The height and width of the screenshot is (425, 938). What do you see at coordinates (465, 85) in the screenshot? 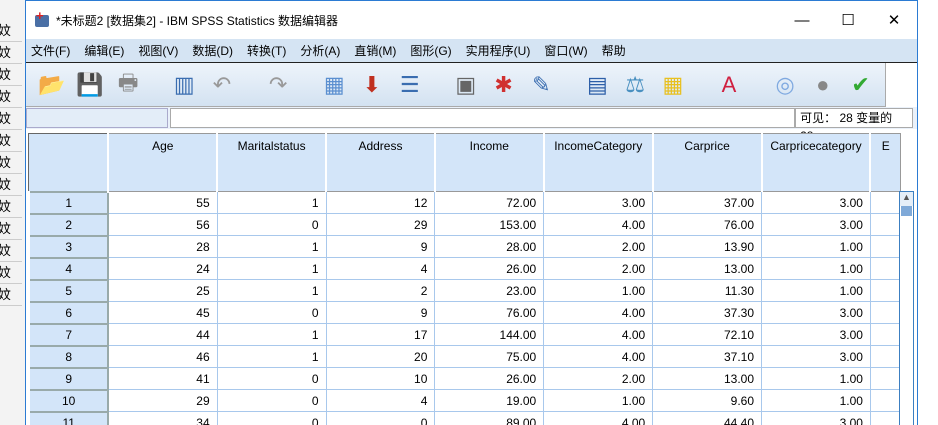
I see `find-icon: ▣` at bounding box center [465, 85].